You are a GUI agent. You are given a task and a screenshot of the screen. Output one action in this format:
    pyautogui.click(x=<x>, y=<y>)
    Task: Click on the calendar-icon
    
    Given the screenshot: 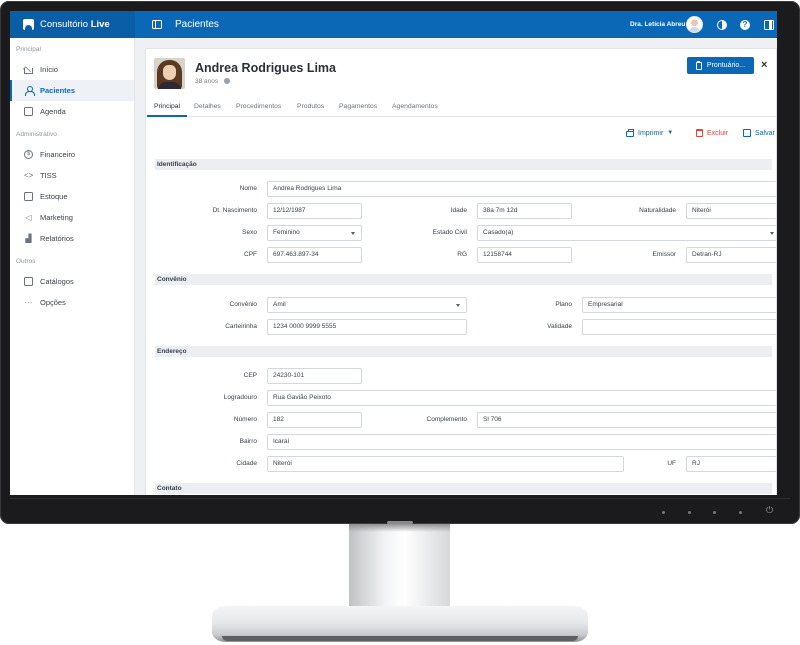 What is the action you would take?
    pyautogui.click(x=28, y=111)
    